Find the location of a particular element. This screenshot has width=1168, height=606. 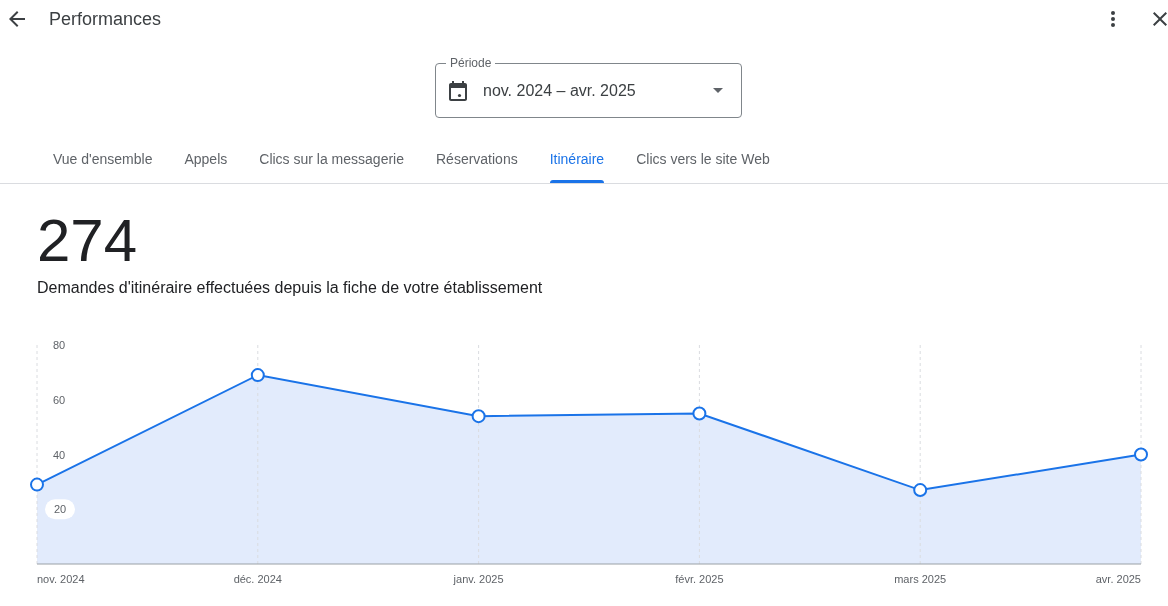

tab: Appels is located at coordinates (206, 159).